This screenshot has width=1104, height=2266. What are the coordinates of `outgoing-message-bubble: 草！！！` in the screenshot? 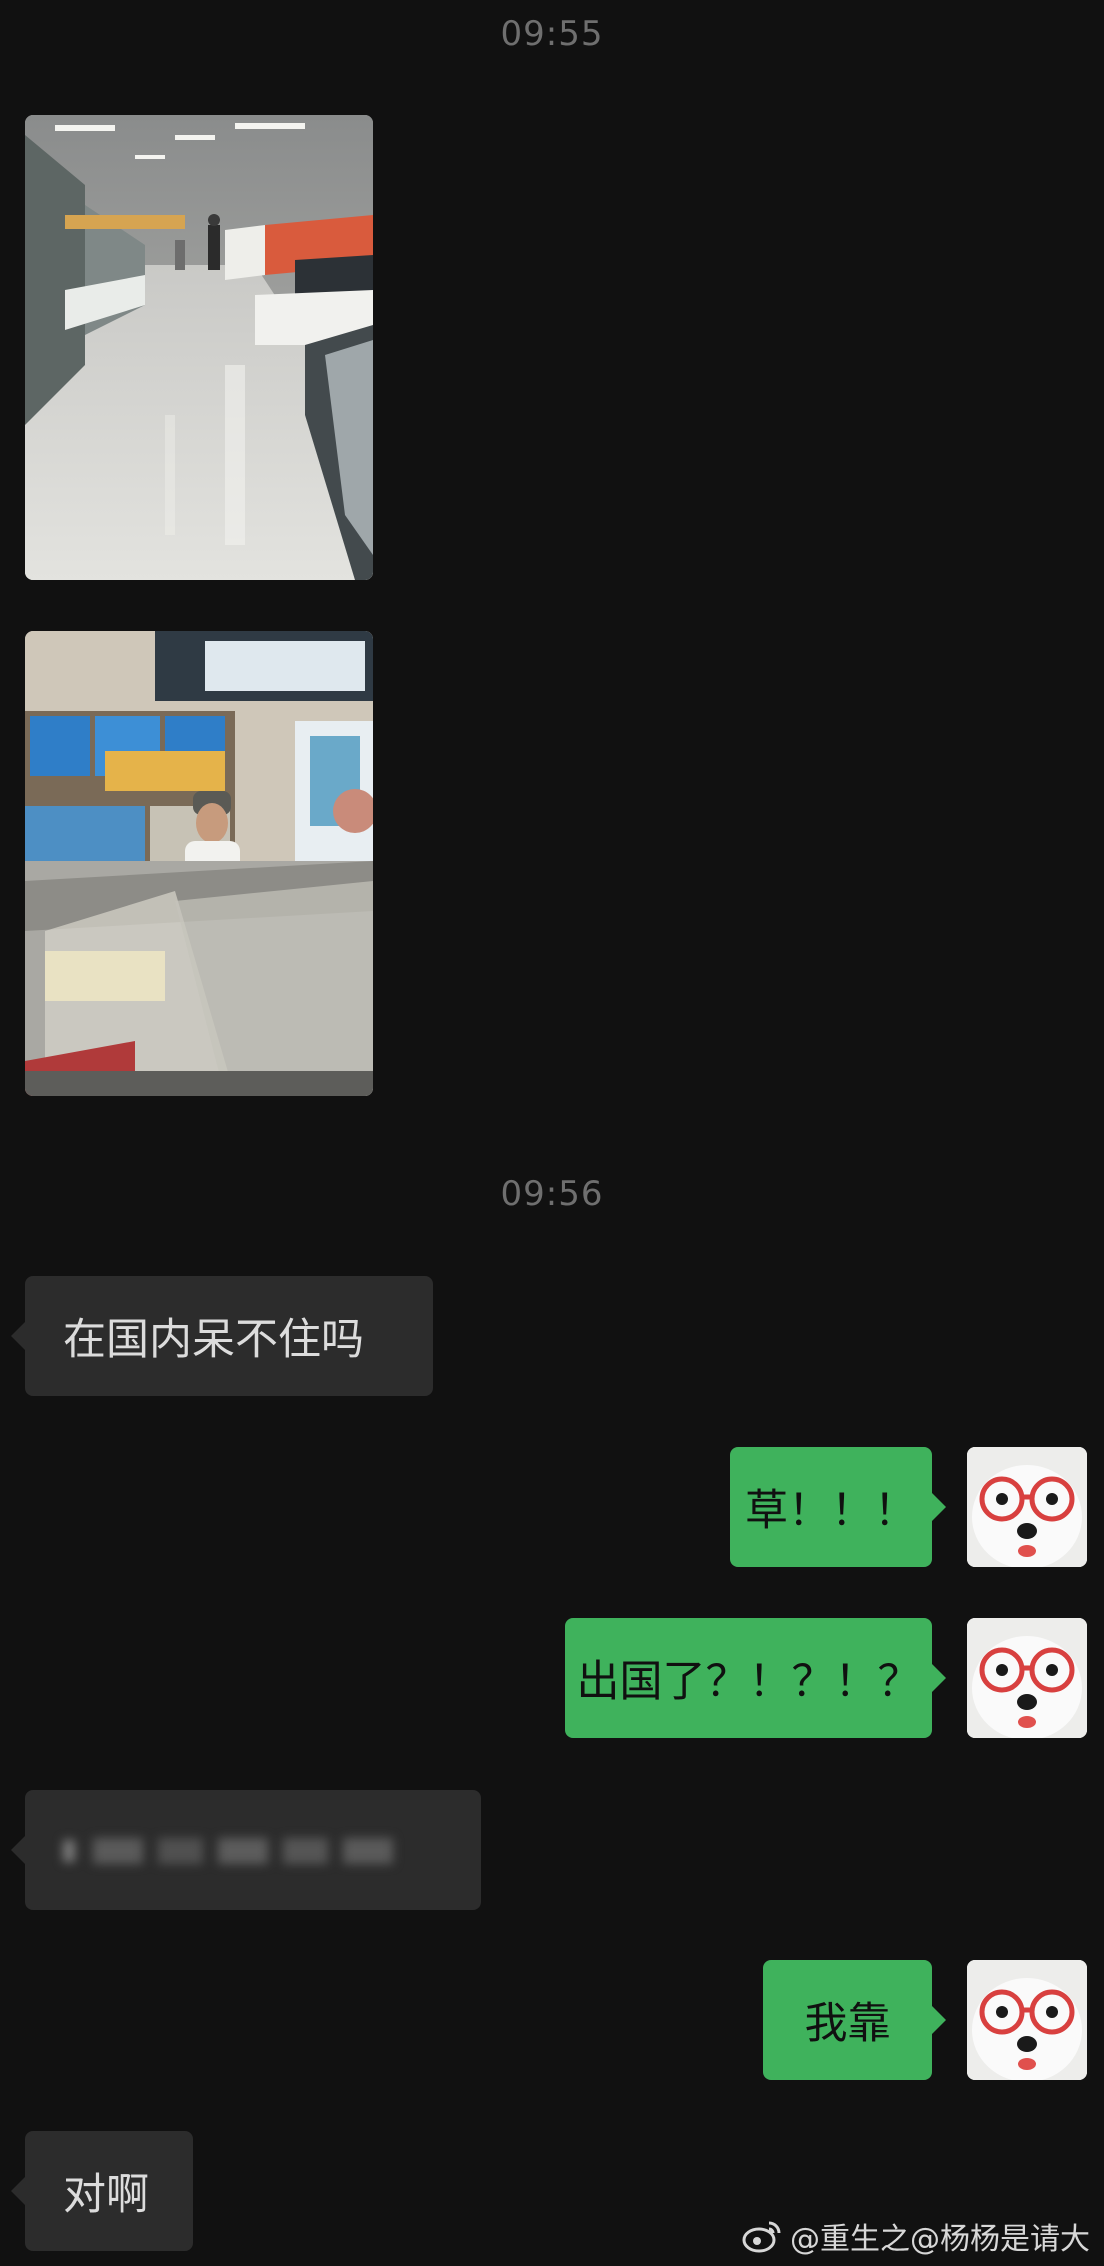 It's located at (838, 1507).